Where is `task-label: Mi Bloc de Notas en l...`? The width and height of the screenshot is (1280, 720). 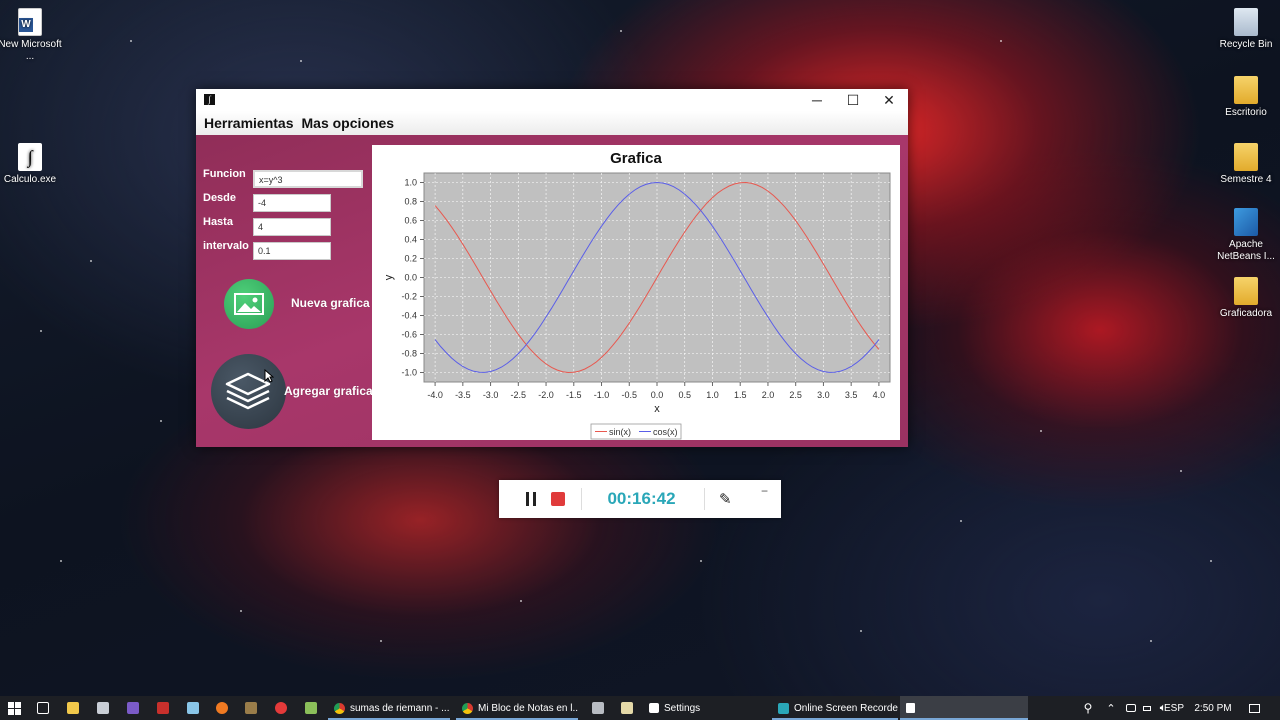 task-label: Mi Bloc de Notas en l... is located at coordinates (528, 708).